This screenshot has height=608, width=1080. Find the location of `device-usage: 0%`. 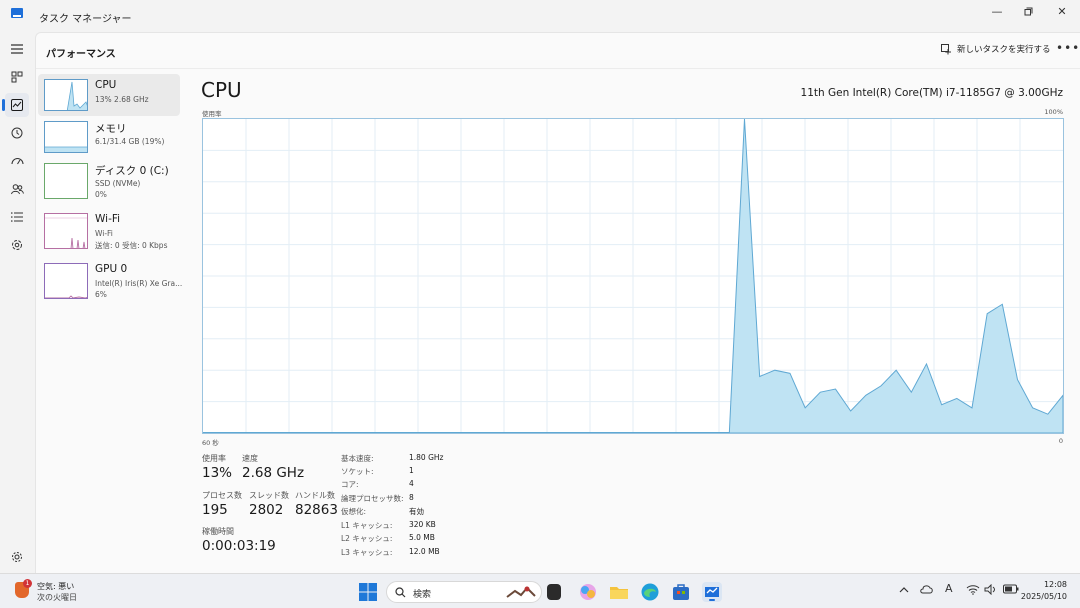

device-usage: 0% is located at coordinates (101, 194).